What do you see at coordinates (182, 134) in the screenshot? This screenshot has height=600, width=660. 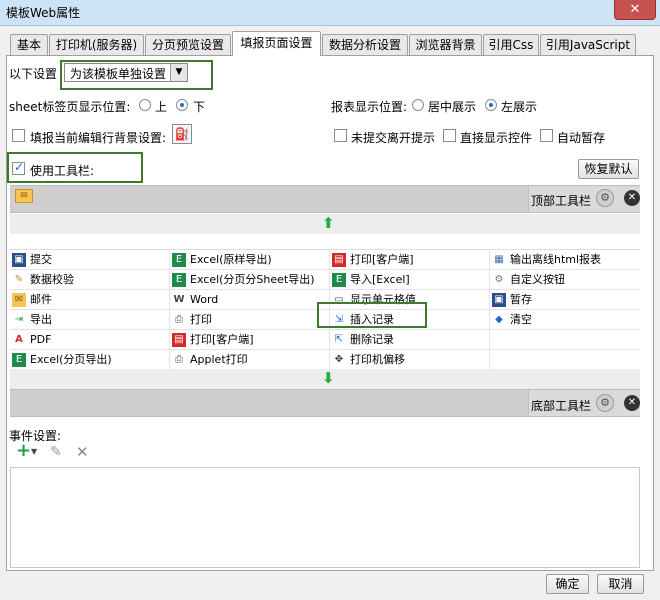 I see `paint-bucket-icon: ⛽` at bounding box center [182, 134].